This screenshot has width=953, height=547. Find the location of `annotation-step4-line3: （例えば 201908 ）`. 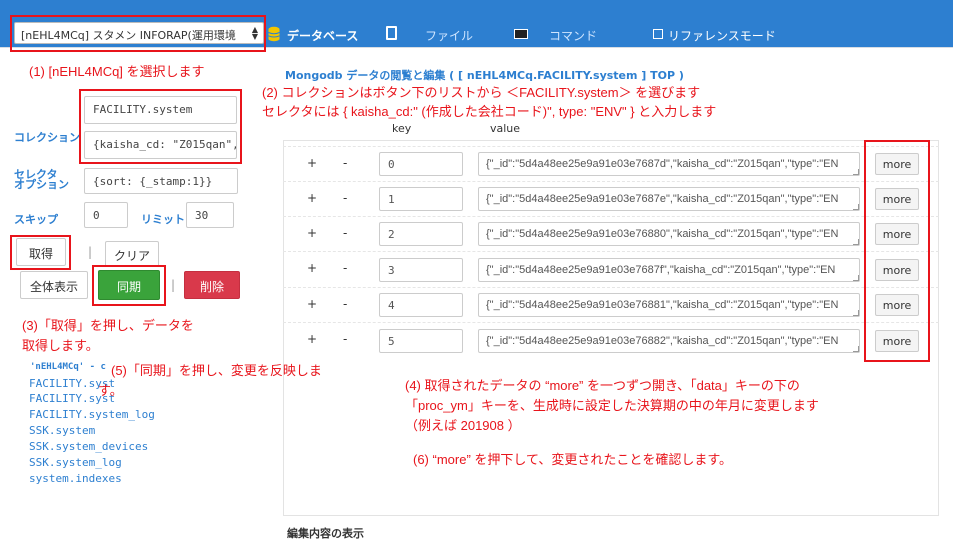

annotation-step4-line3: （例えば 201908 ） is located at coordinates (463, 425).